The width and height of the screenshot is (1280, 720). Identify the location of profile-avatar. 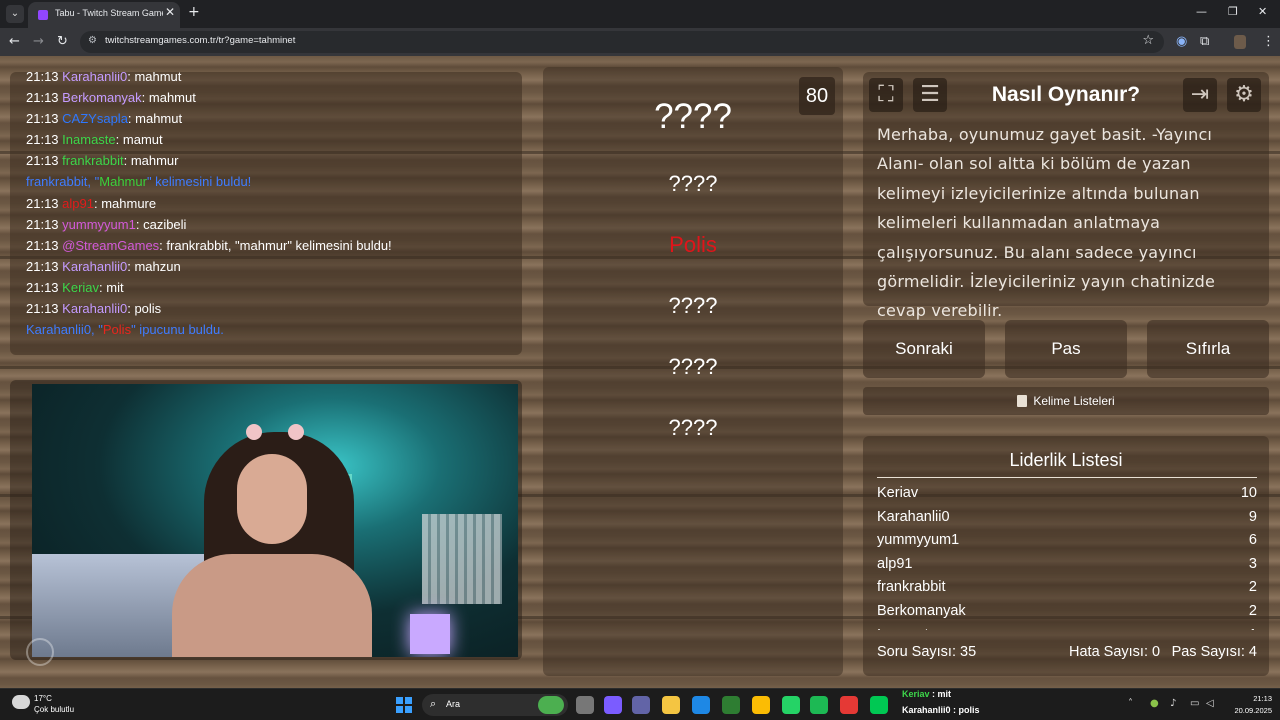
(1240, 42).